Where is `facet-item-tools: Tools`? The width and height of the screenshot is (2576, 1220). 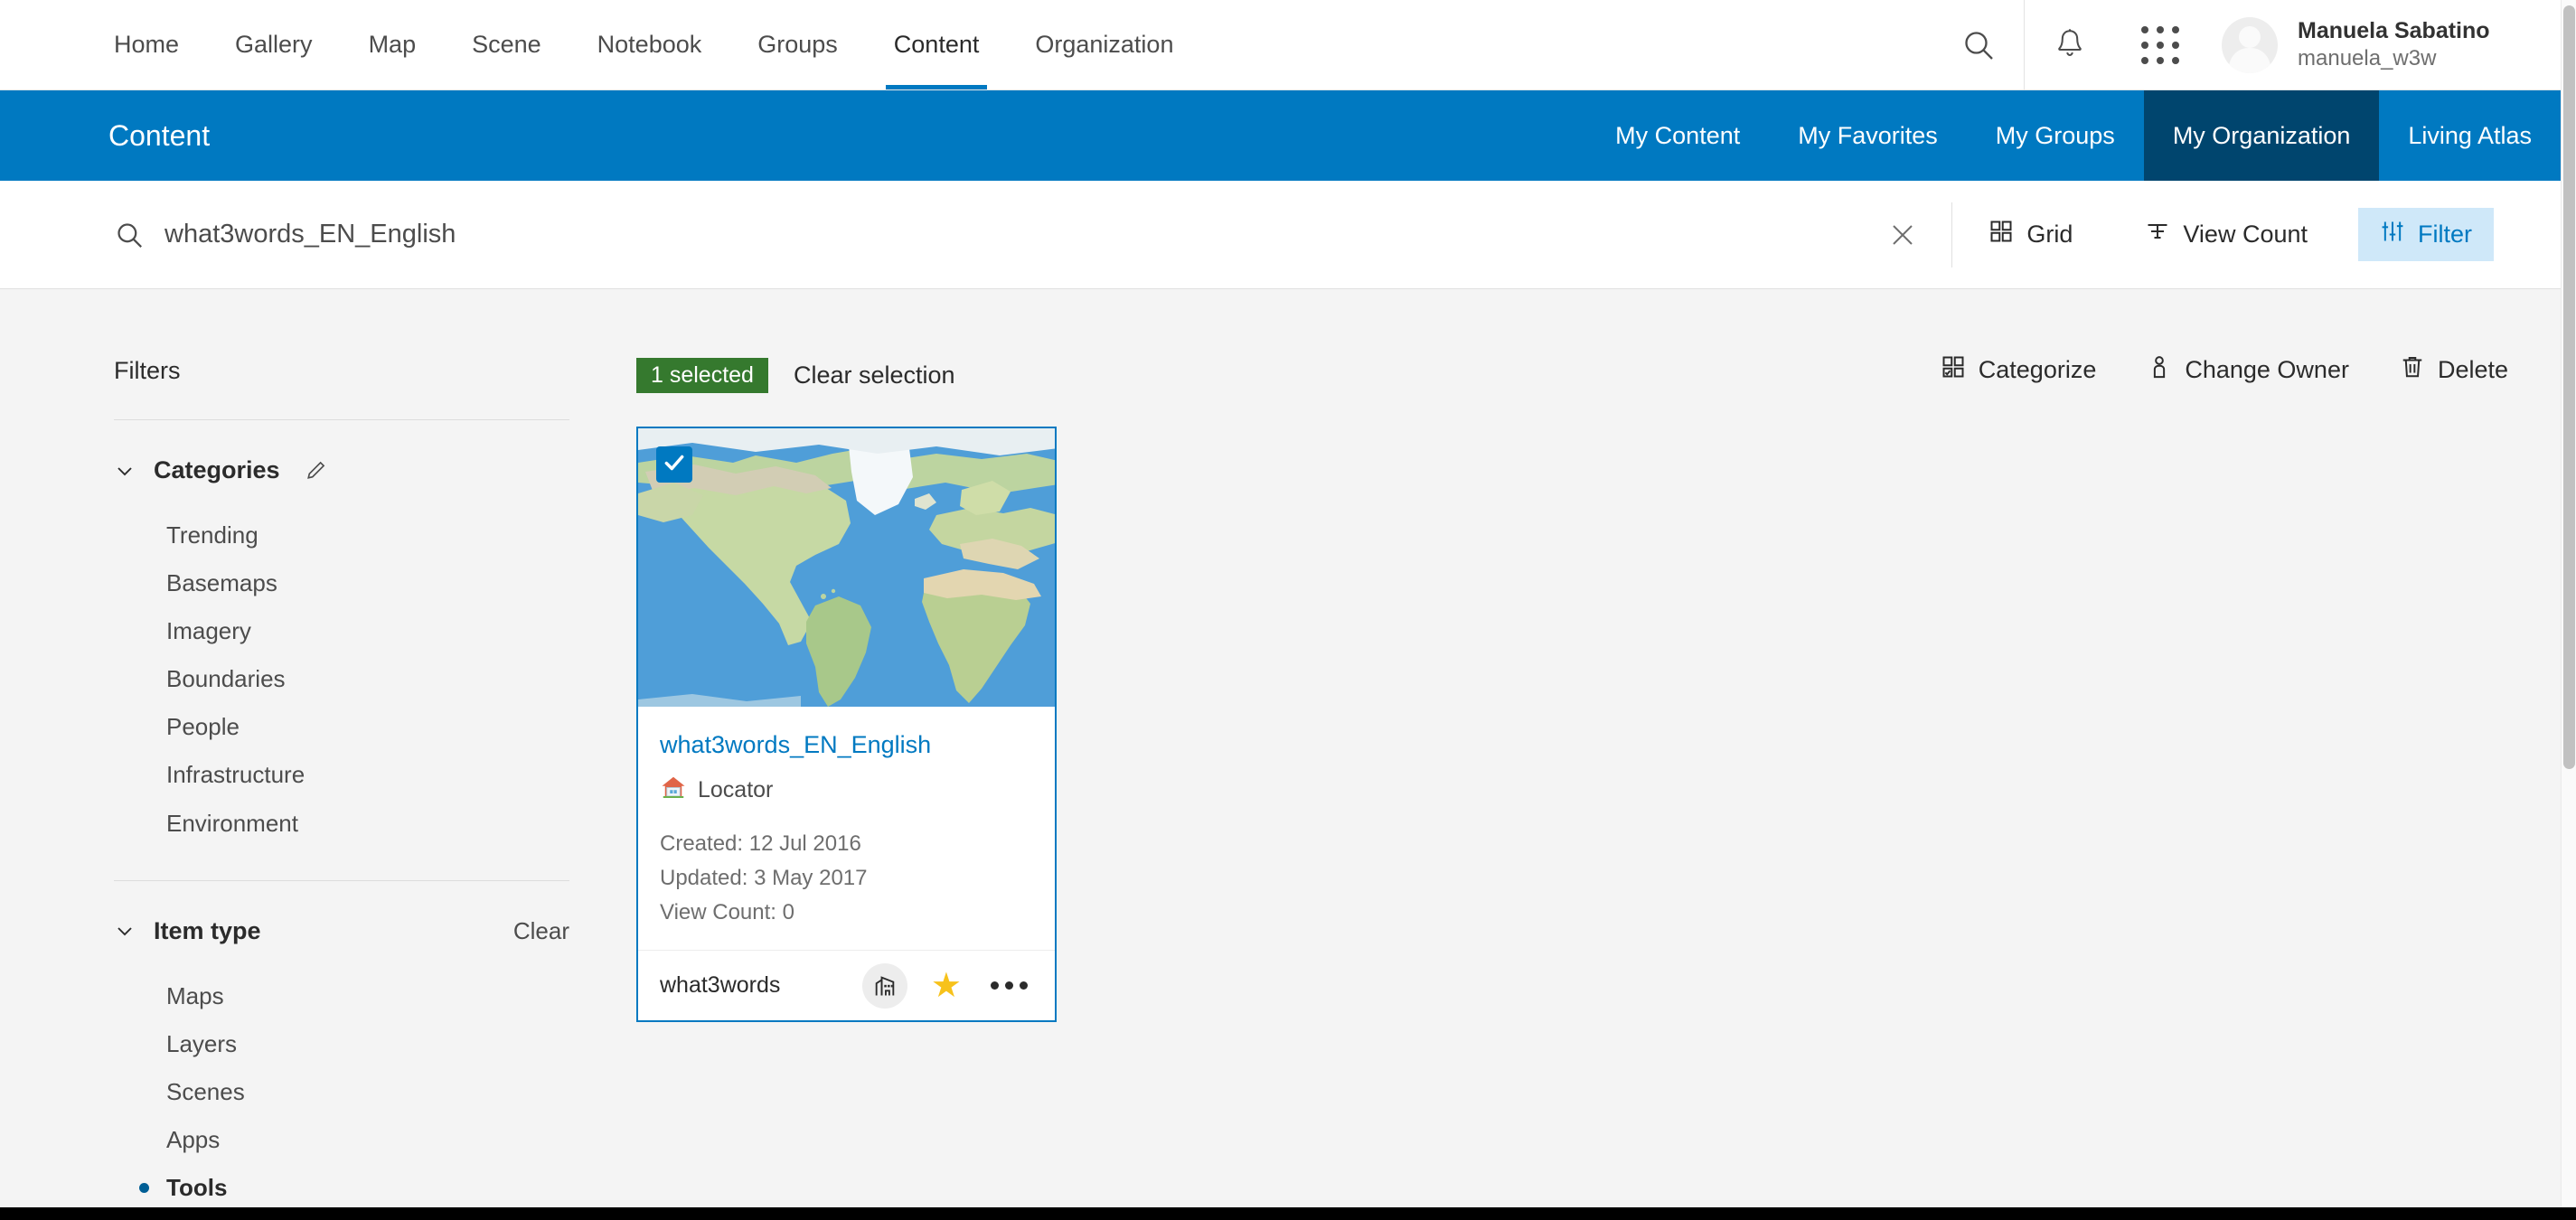
facet-item-tools: Tools is located at coordinates (354, 1188).